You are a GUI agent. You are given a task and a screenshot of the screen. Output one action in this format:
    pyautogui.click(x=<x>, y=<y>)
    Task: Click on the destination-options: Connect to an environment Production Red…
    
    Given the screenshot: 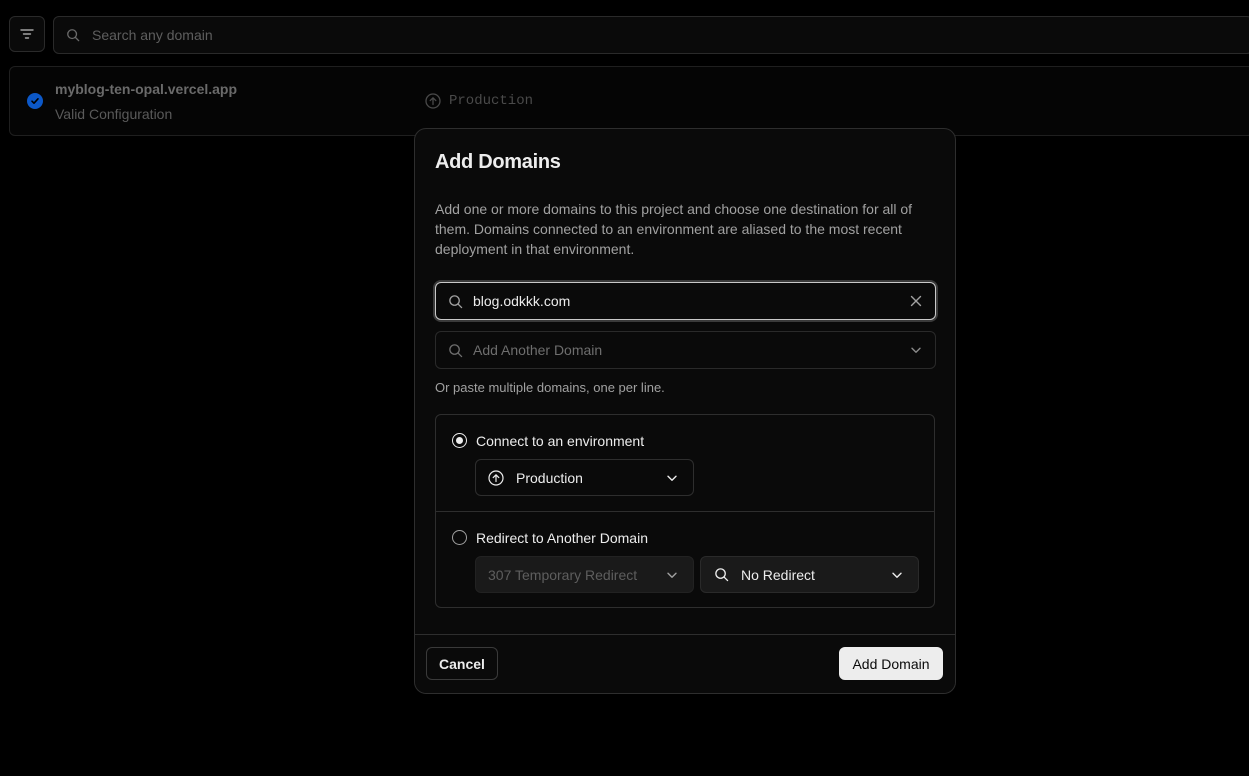 What is the action you would take?
    pyautogui.click(x=685, y=511)
    